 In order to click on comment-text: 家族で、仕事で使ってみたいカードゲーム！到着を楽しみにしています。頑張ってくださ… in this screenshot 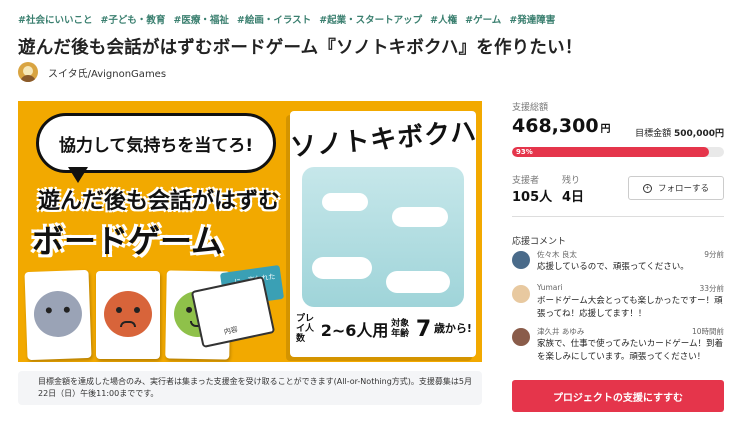, I will do `click(630, 350)`.